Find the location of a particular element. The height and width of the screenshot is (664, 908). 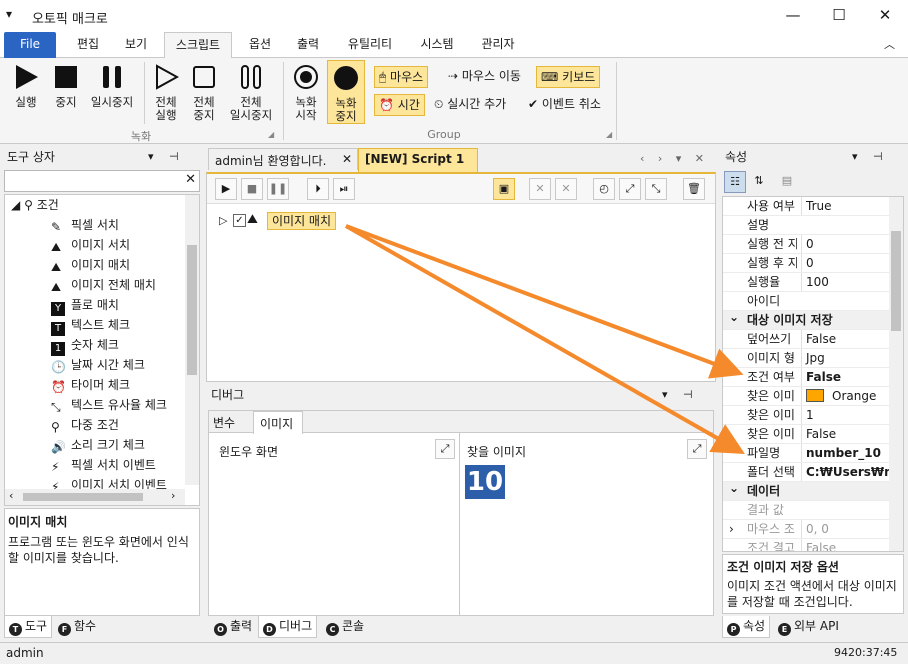

status-bar: admin 9420:37:45 is located at coordinates (454, 653).